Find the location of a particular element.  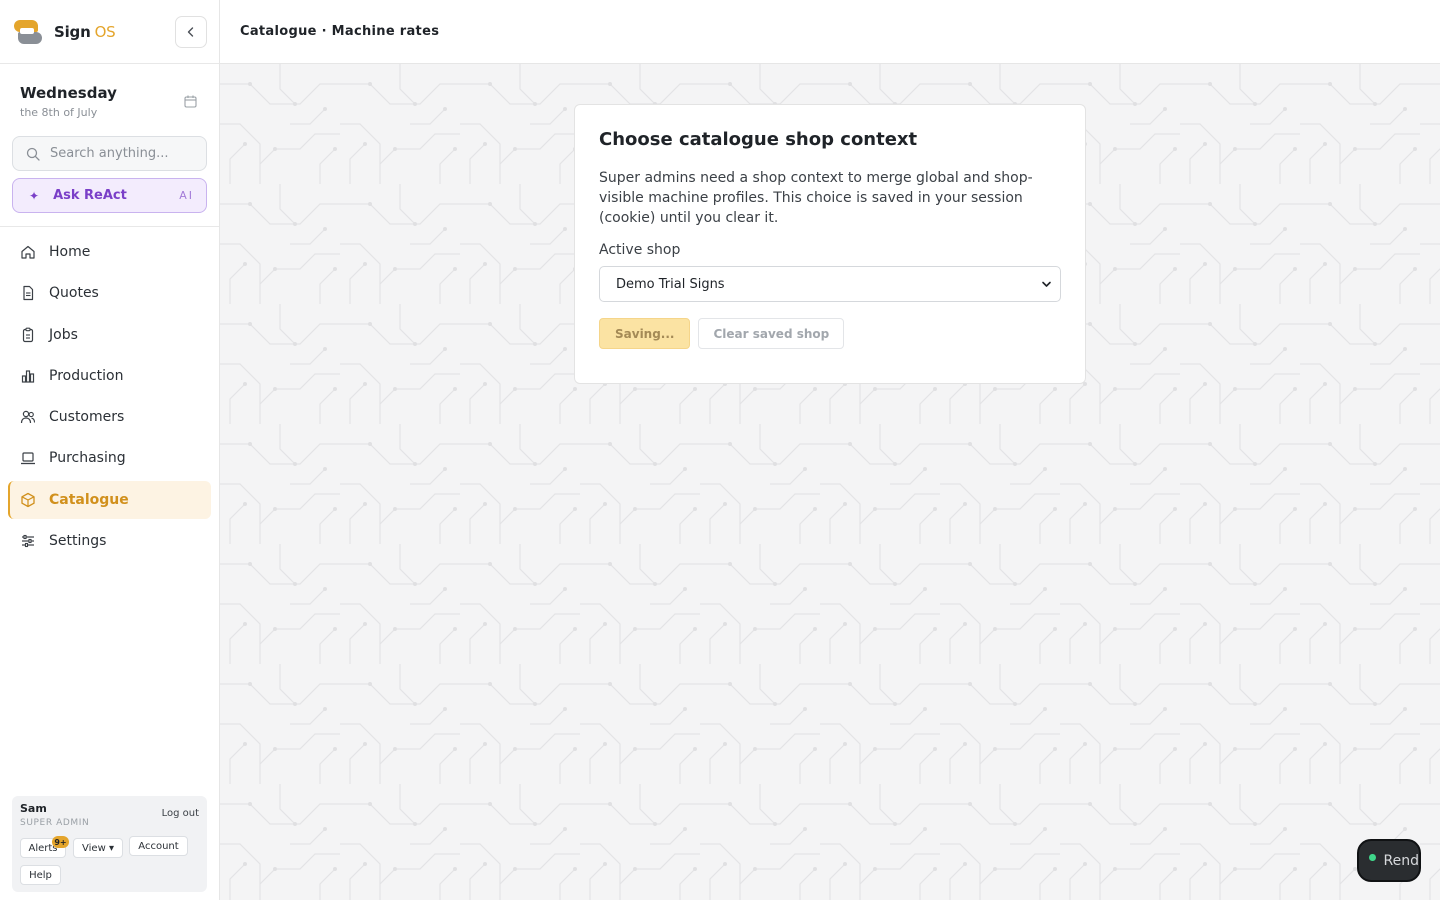

nav-item-quotes: Quotes is located at coordinates (109, 293).